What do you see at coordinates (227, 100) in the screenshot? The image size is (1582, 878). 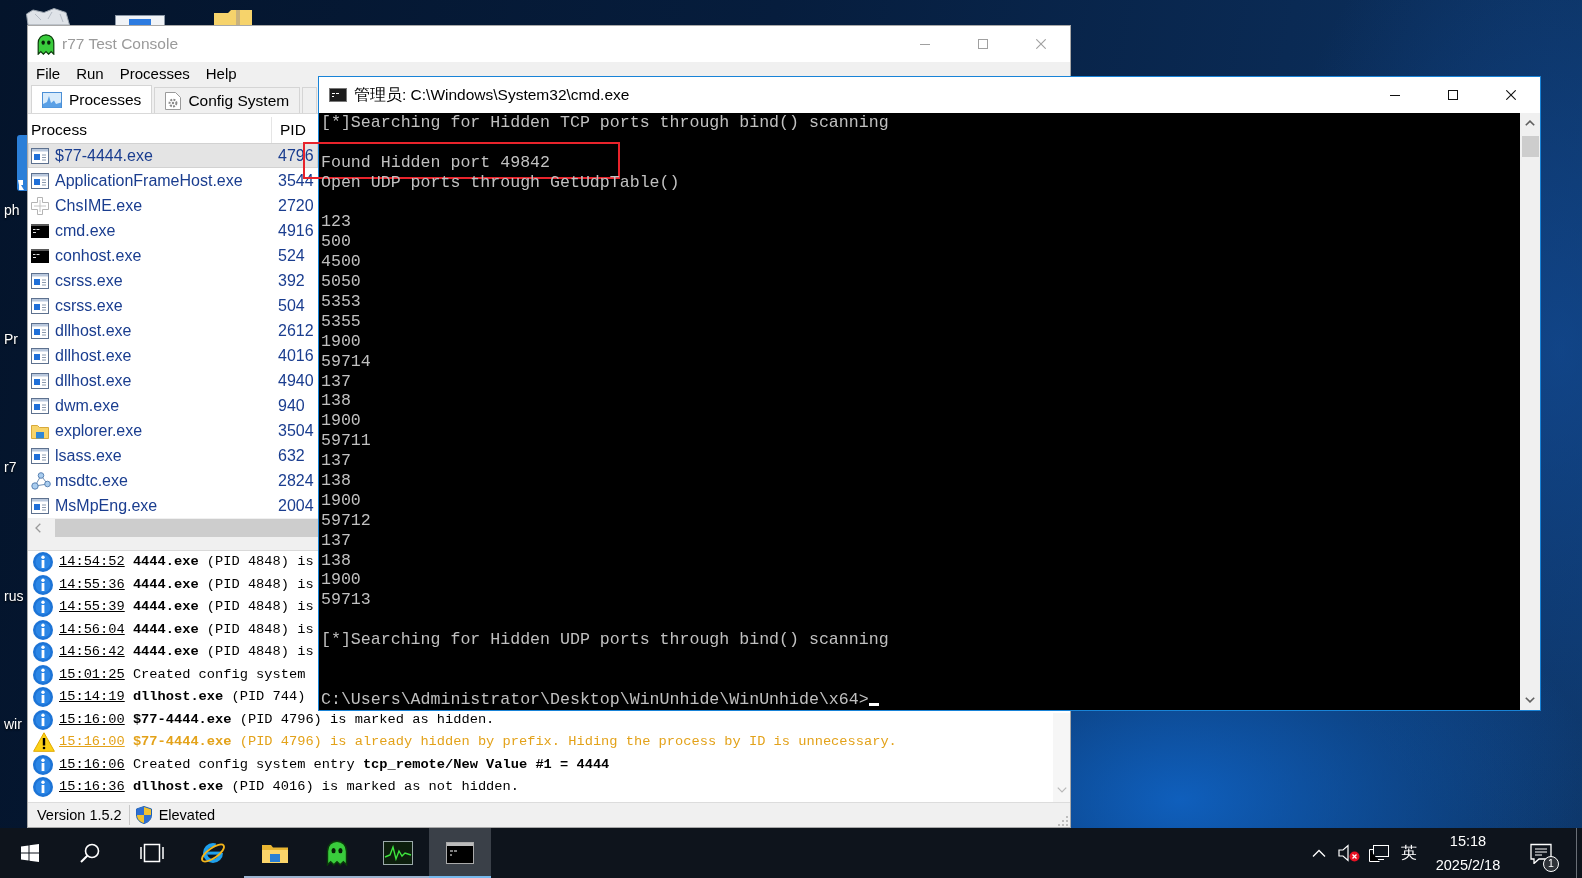 I see `tab: Config System` at bounding box center [227, 100].